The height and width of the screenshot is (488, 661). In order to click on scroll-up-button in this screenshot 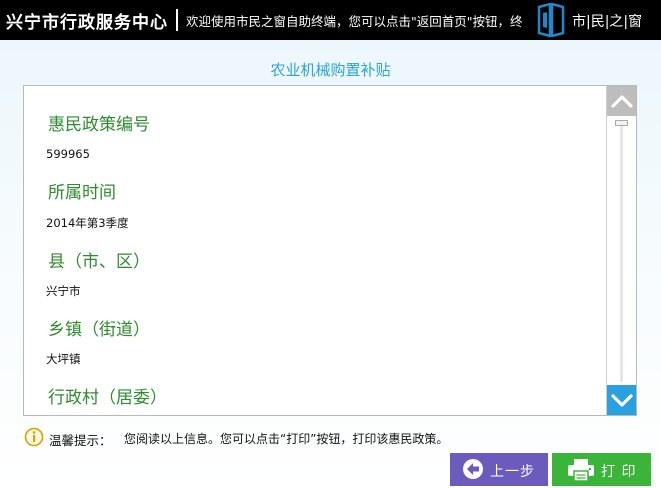, I will do `click(621, 101)`.